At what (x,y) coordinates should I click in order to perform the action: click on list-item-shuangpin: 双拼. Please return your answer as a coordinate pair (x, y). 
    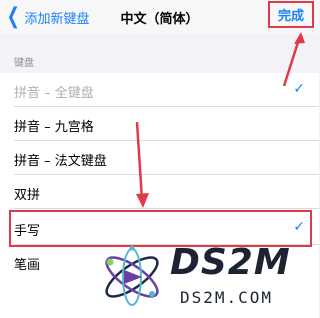
    Looking at the image, I should click on (159, 192).